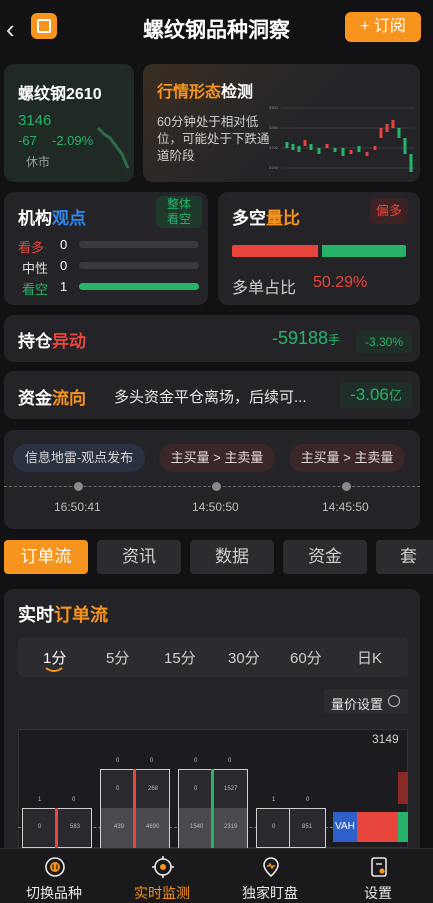 This screenshot has width=433, height=903. I want to click on timeline-time: 14:45:50, so click(345, 507).